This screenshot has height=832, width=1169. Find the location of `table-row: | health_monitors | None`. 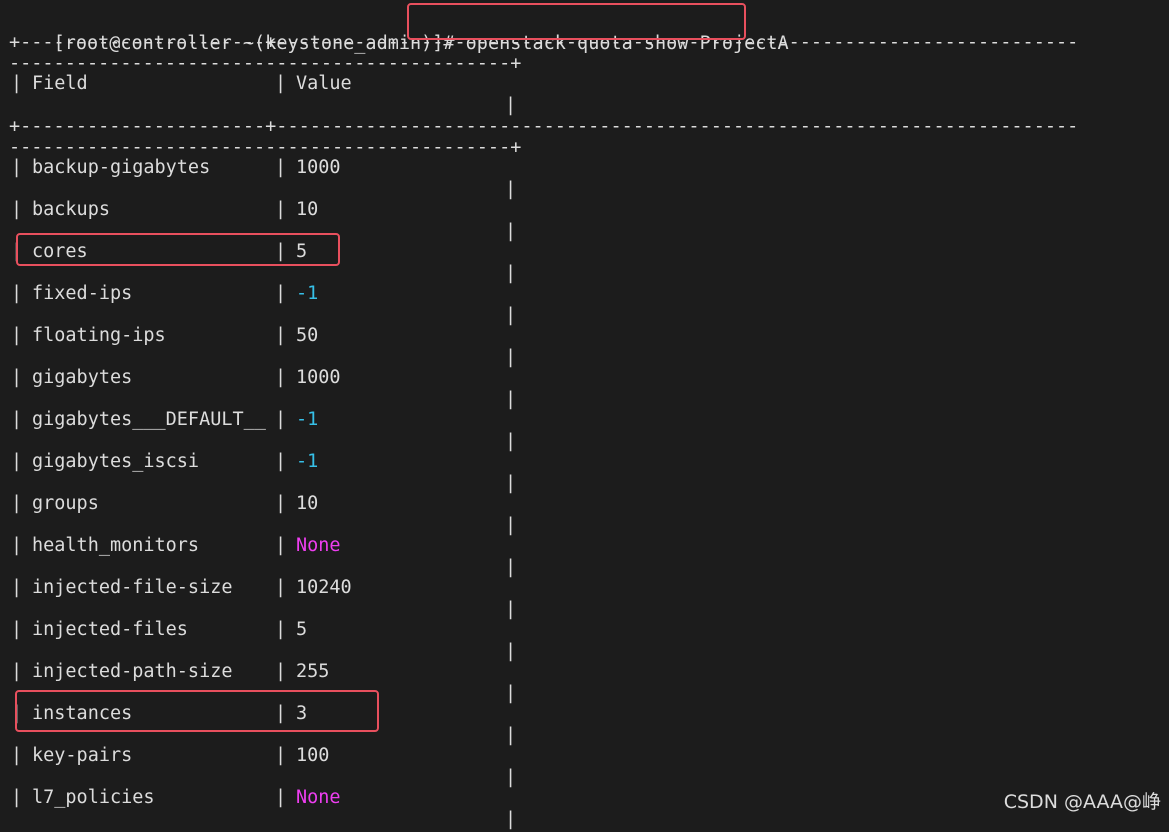

table-row: | health_monitors | None is located at coordinates (300, 546).